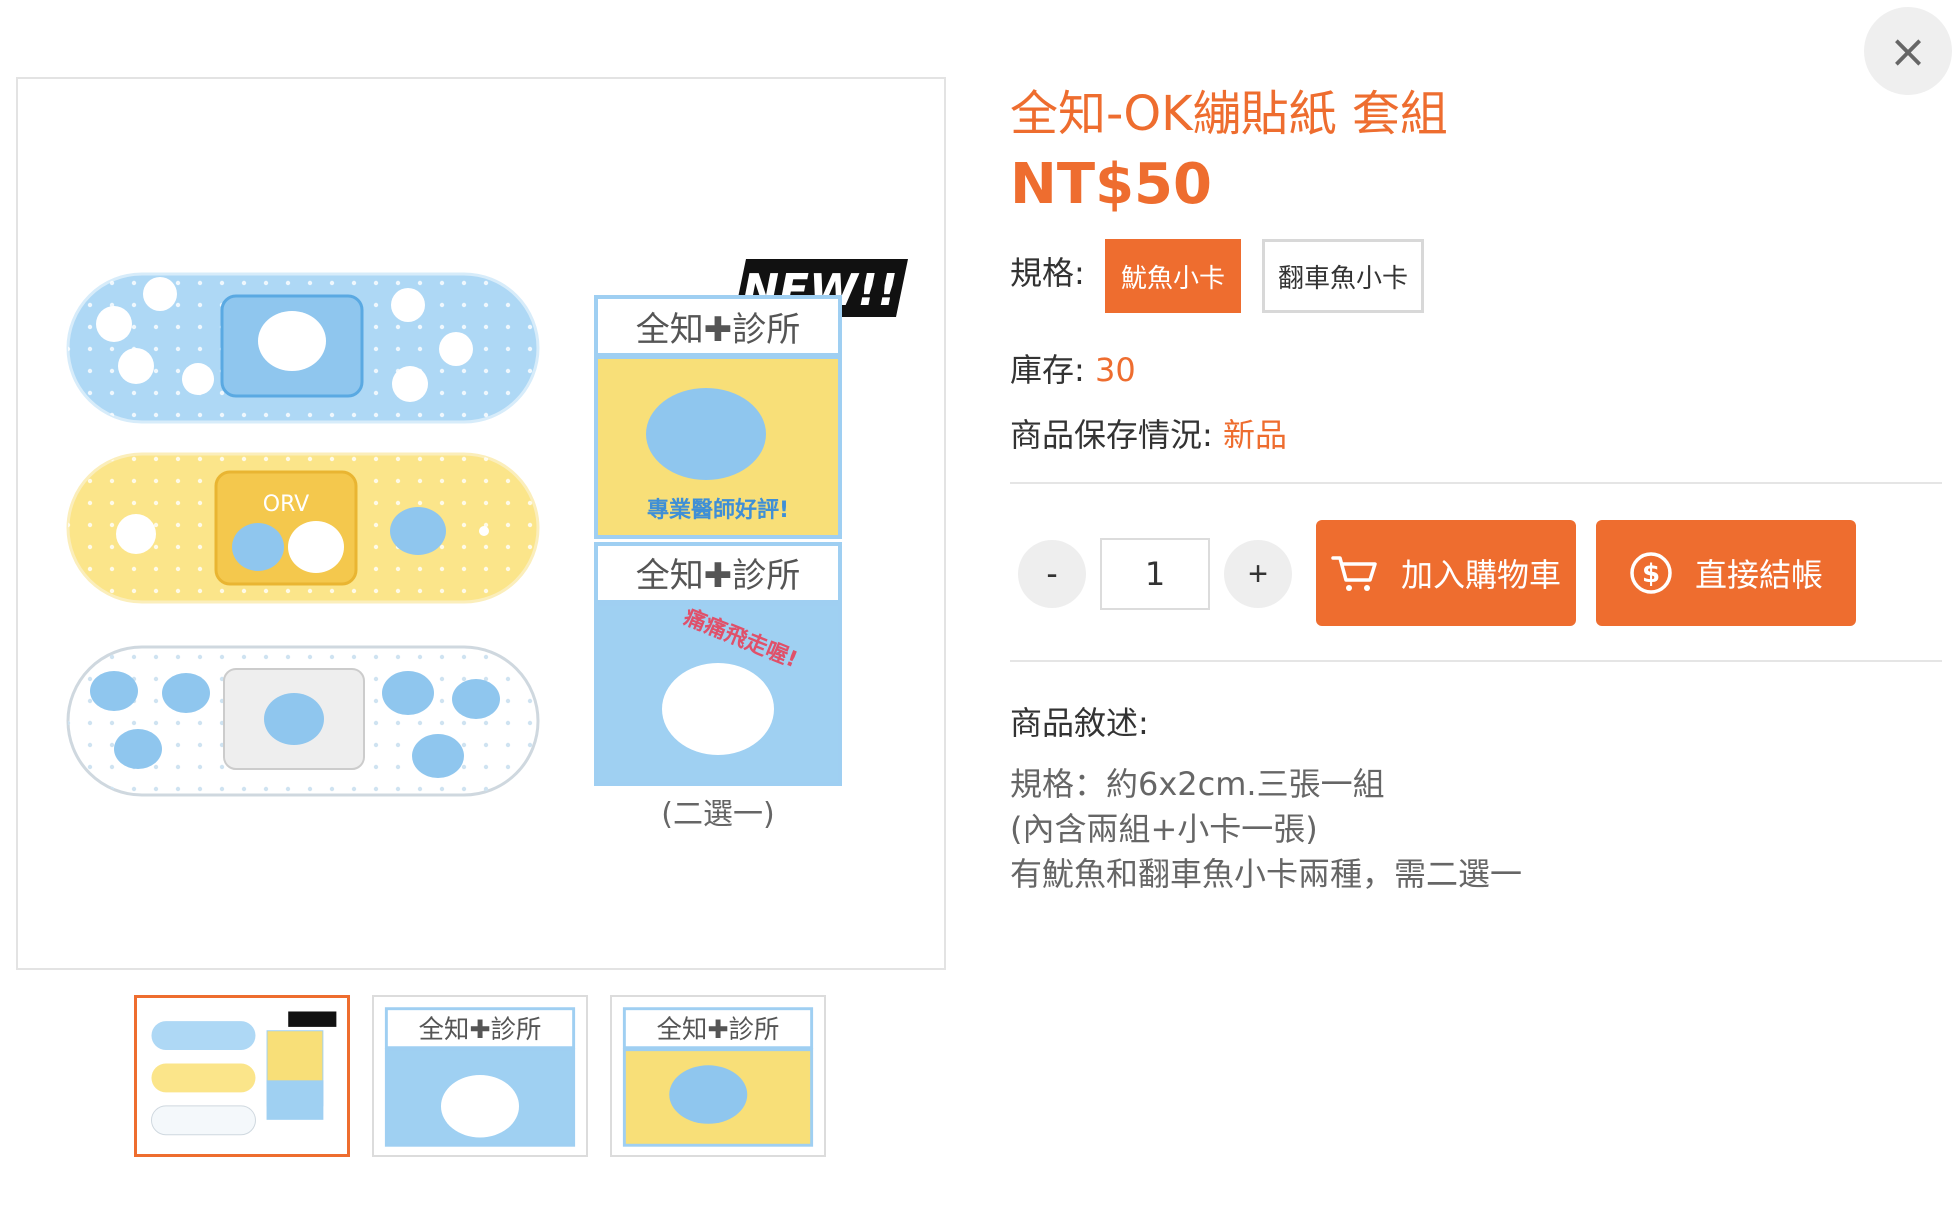 Image resolution: width=1954 pixels, height=1222 pixels. I want to click on stock-row: 庫存: 30, so click(1073, 368).